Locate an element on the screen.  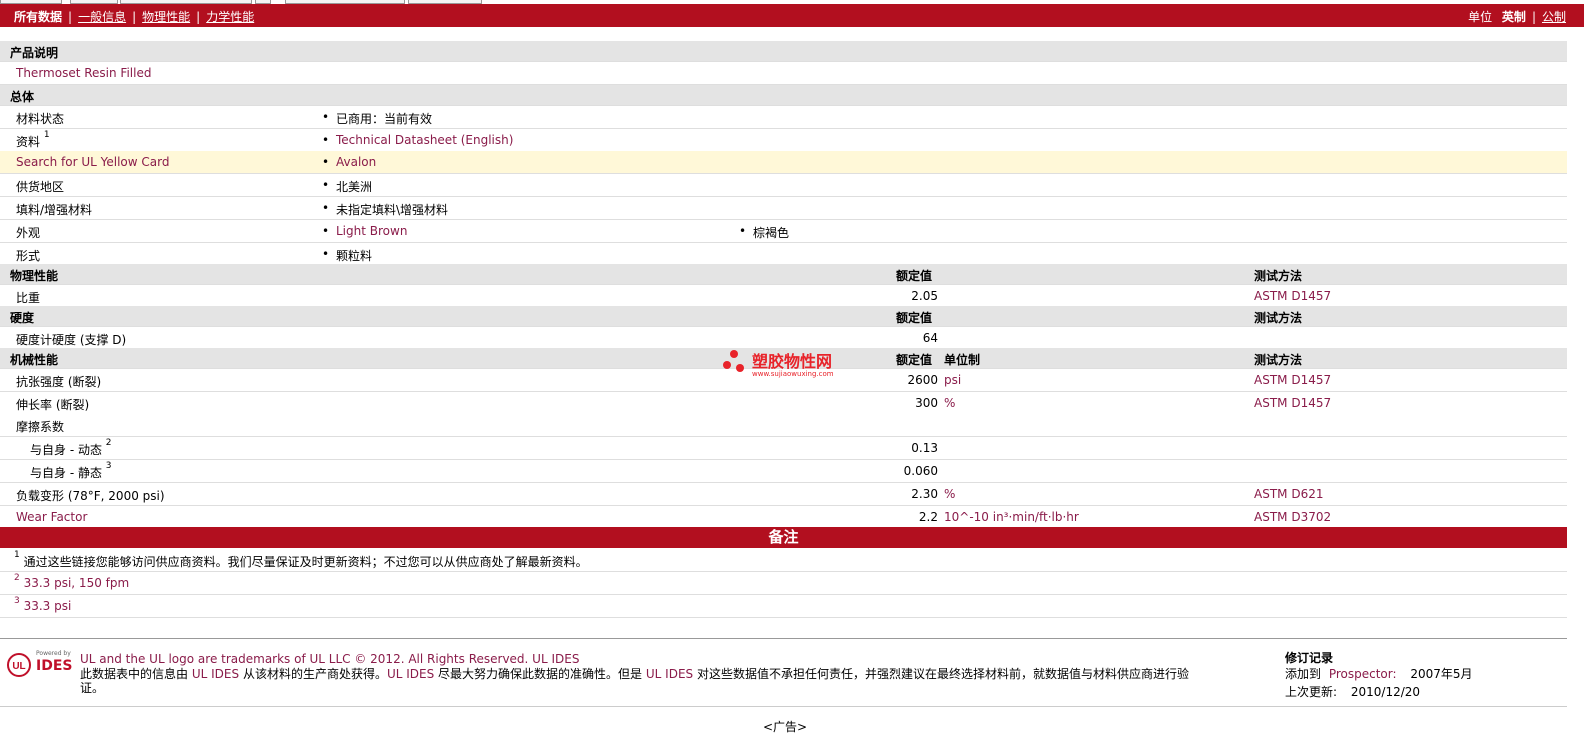
table-row: 伸长率 (断裂) 300 % ASTM D1457 is located at coordinates (783, 403).